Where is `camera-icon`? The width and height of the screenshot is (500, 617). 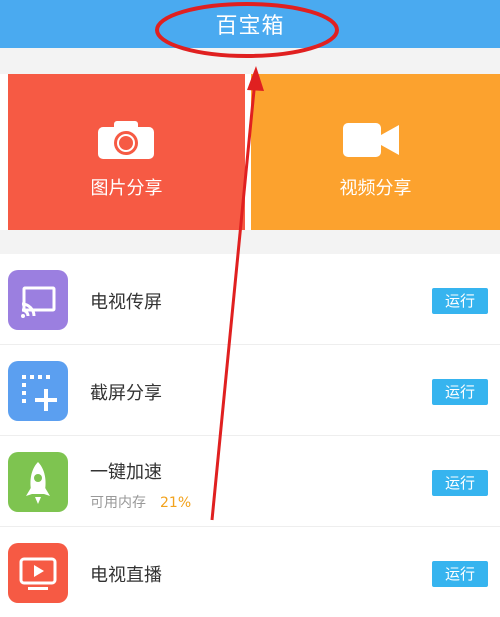
camera-icon is located at coordinates (126, 140).